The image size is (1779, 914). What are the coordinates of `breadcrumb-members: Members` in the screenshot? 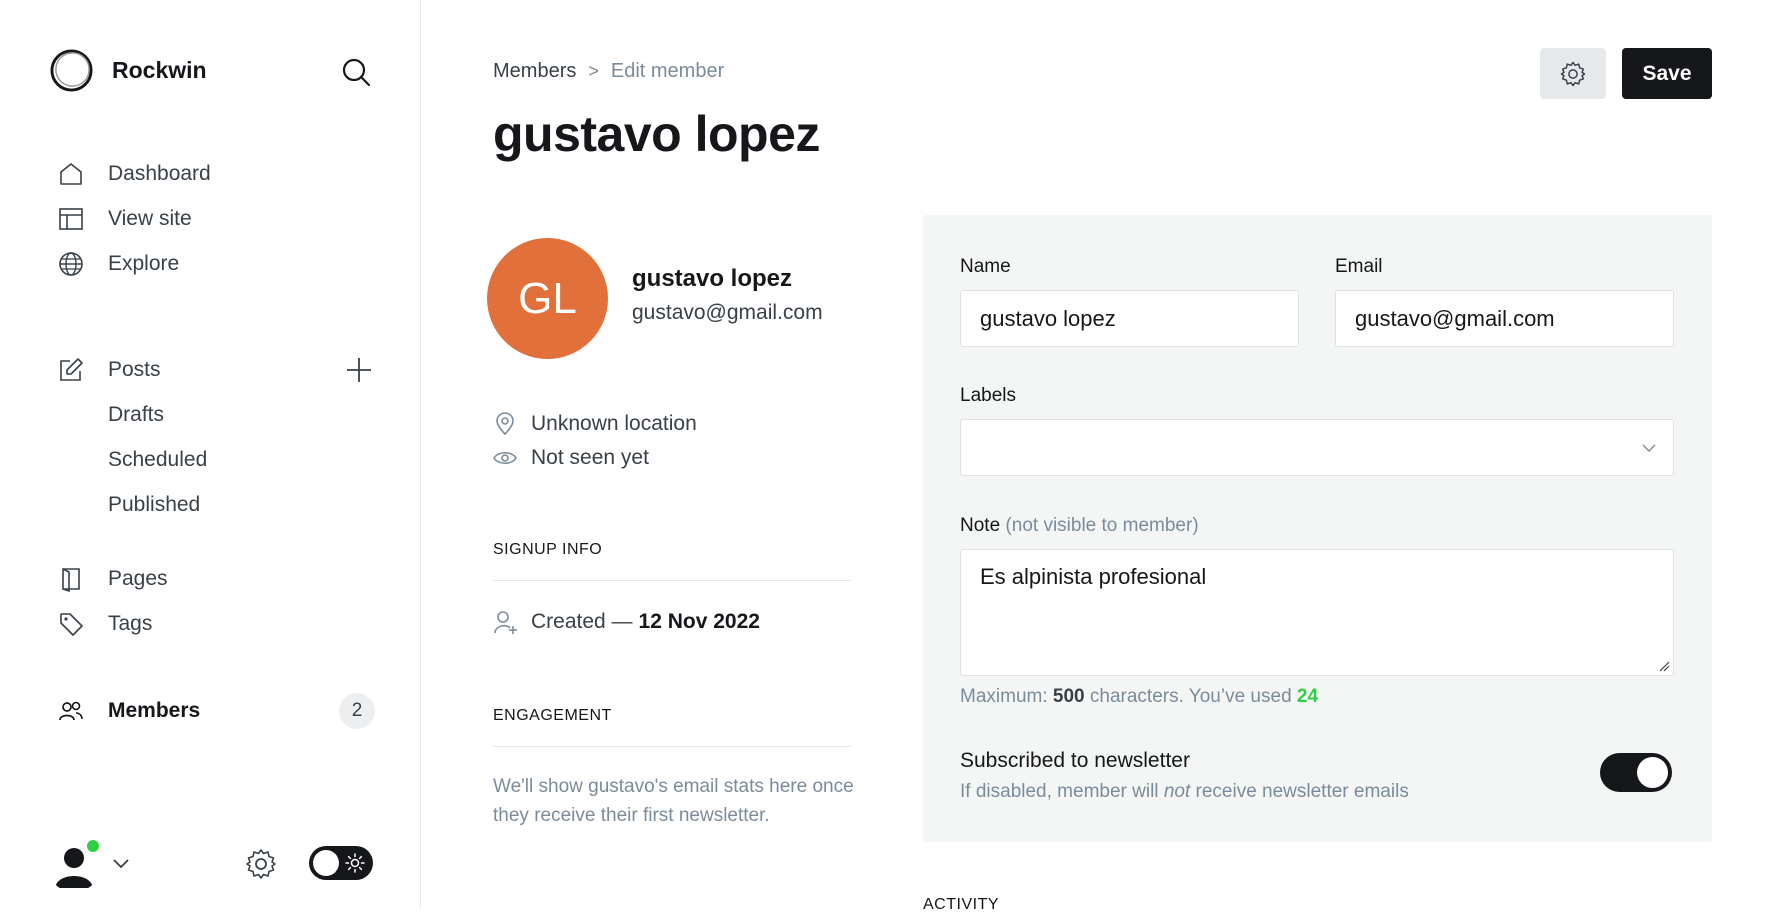 It's located at (534, 71).